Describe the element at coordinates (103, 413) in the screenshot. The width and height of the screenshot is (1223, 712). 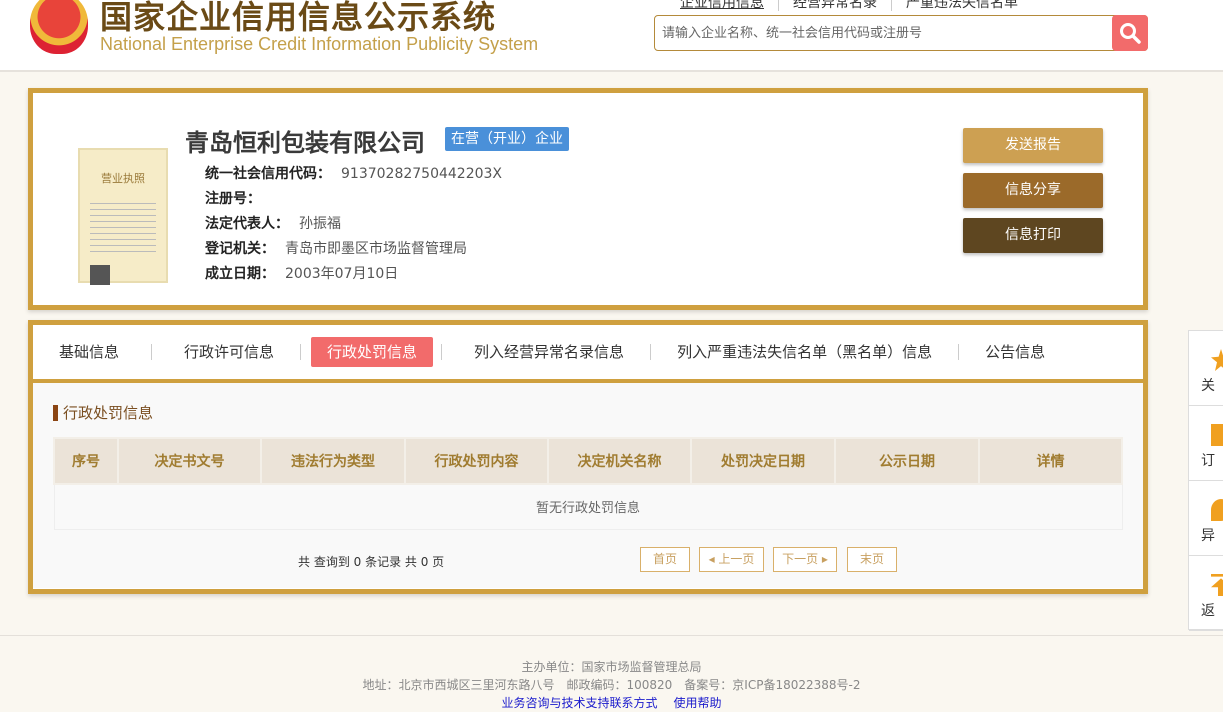
I see `section-title: 行政处罚信息` at that location.